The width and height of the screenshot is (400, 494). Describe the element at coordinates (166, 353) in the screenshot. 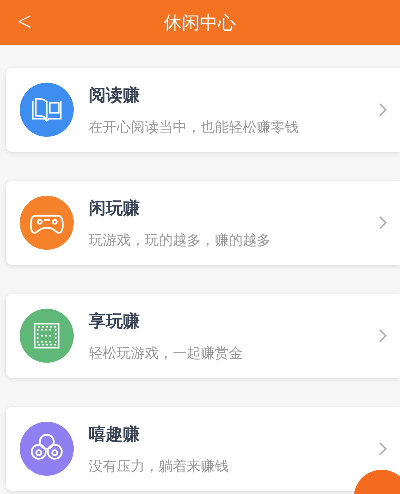

I see `card-subtitle: 轻松玩游戏，一起赚赏金` at that location.